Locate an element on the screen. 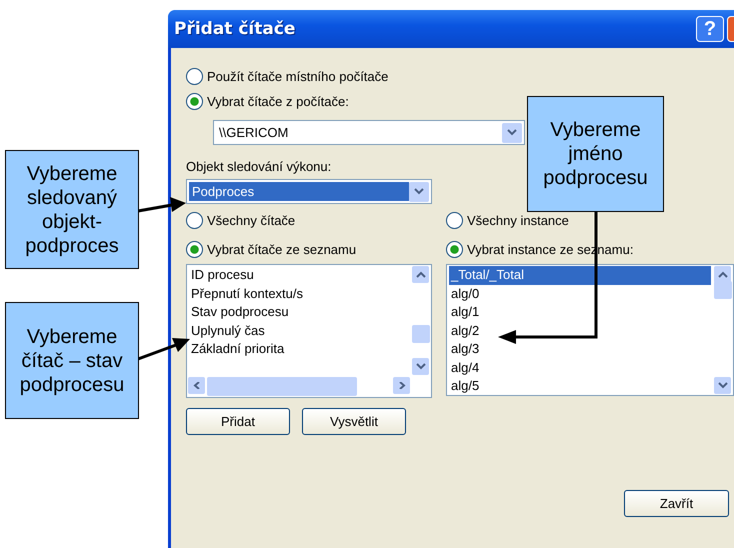 This screenshot has width=734, height=548. list-item: _Total/_Total is located at coordinates (580, 275).